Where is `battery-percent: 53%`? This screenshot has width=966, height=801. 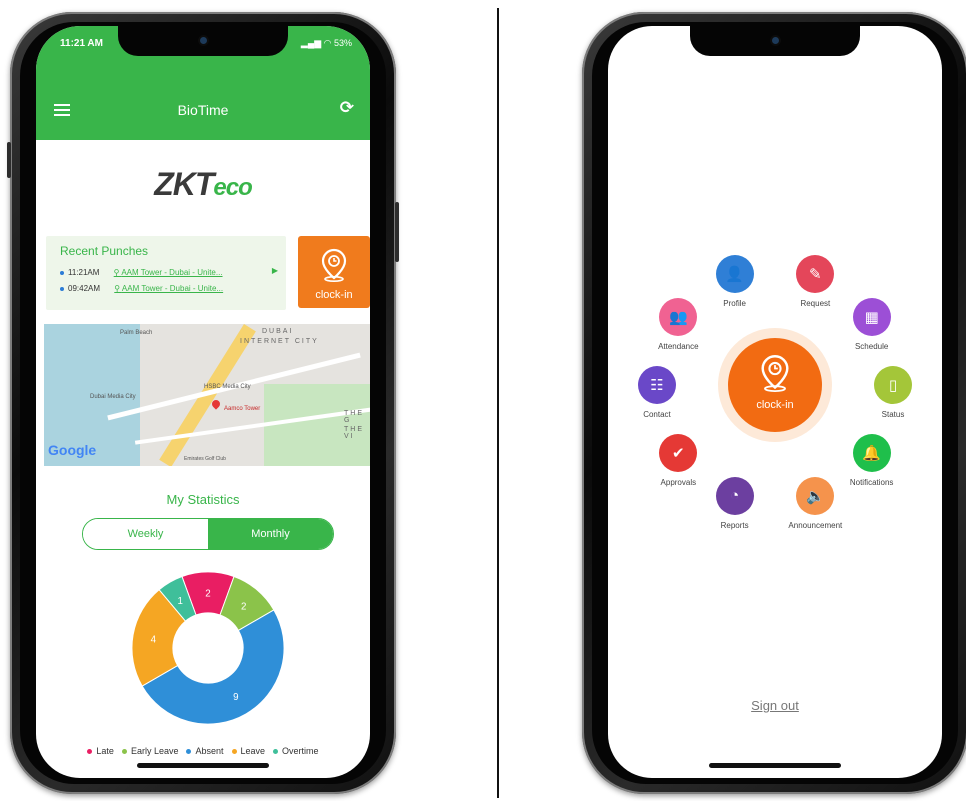
battery-percent: 53% is located at coordinates (342, 43).